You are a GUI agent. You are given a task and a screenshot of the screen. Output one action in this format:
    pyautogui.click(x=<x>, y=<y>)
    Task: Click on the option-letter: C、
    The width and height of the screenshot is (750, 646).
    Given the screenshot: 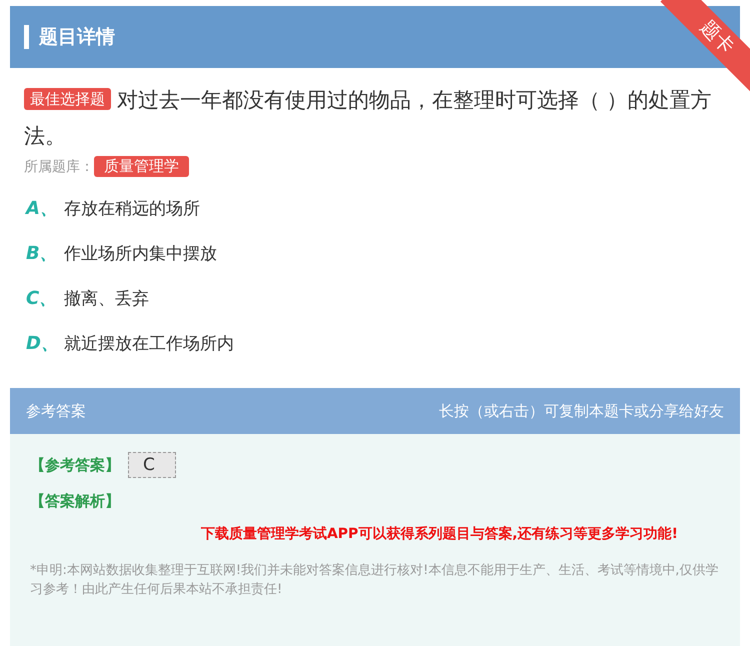 What is the action you would take?
    pyautogui.click(x=42, y=298)
    